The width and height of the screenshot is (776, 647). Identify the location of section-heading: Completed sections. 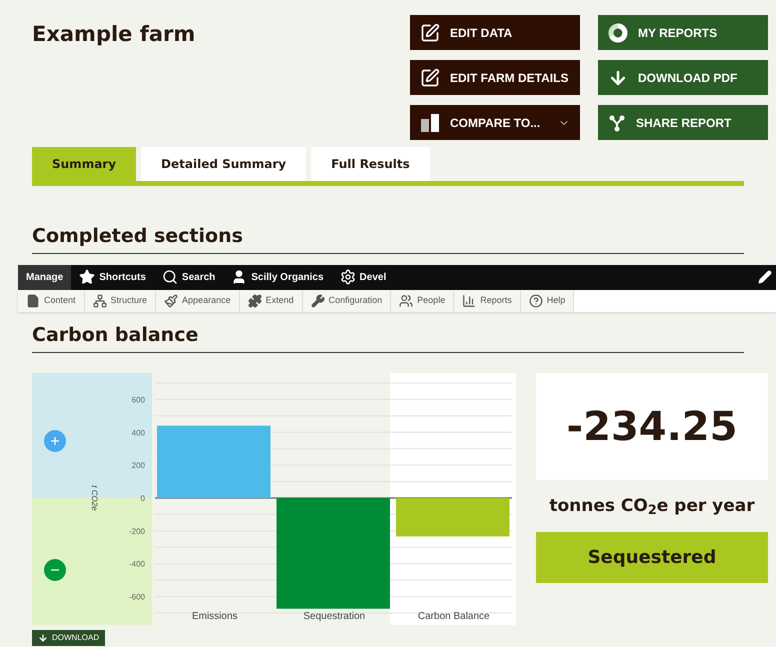
(388, 238).